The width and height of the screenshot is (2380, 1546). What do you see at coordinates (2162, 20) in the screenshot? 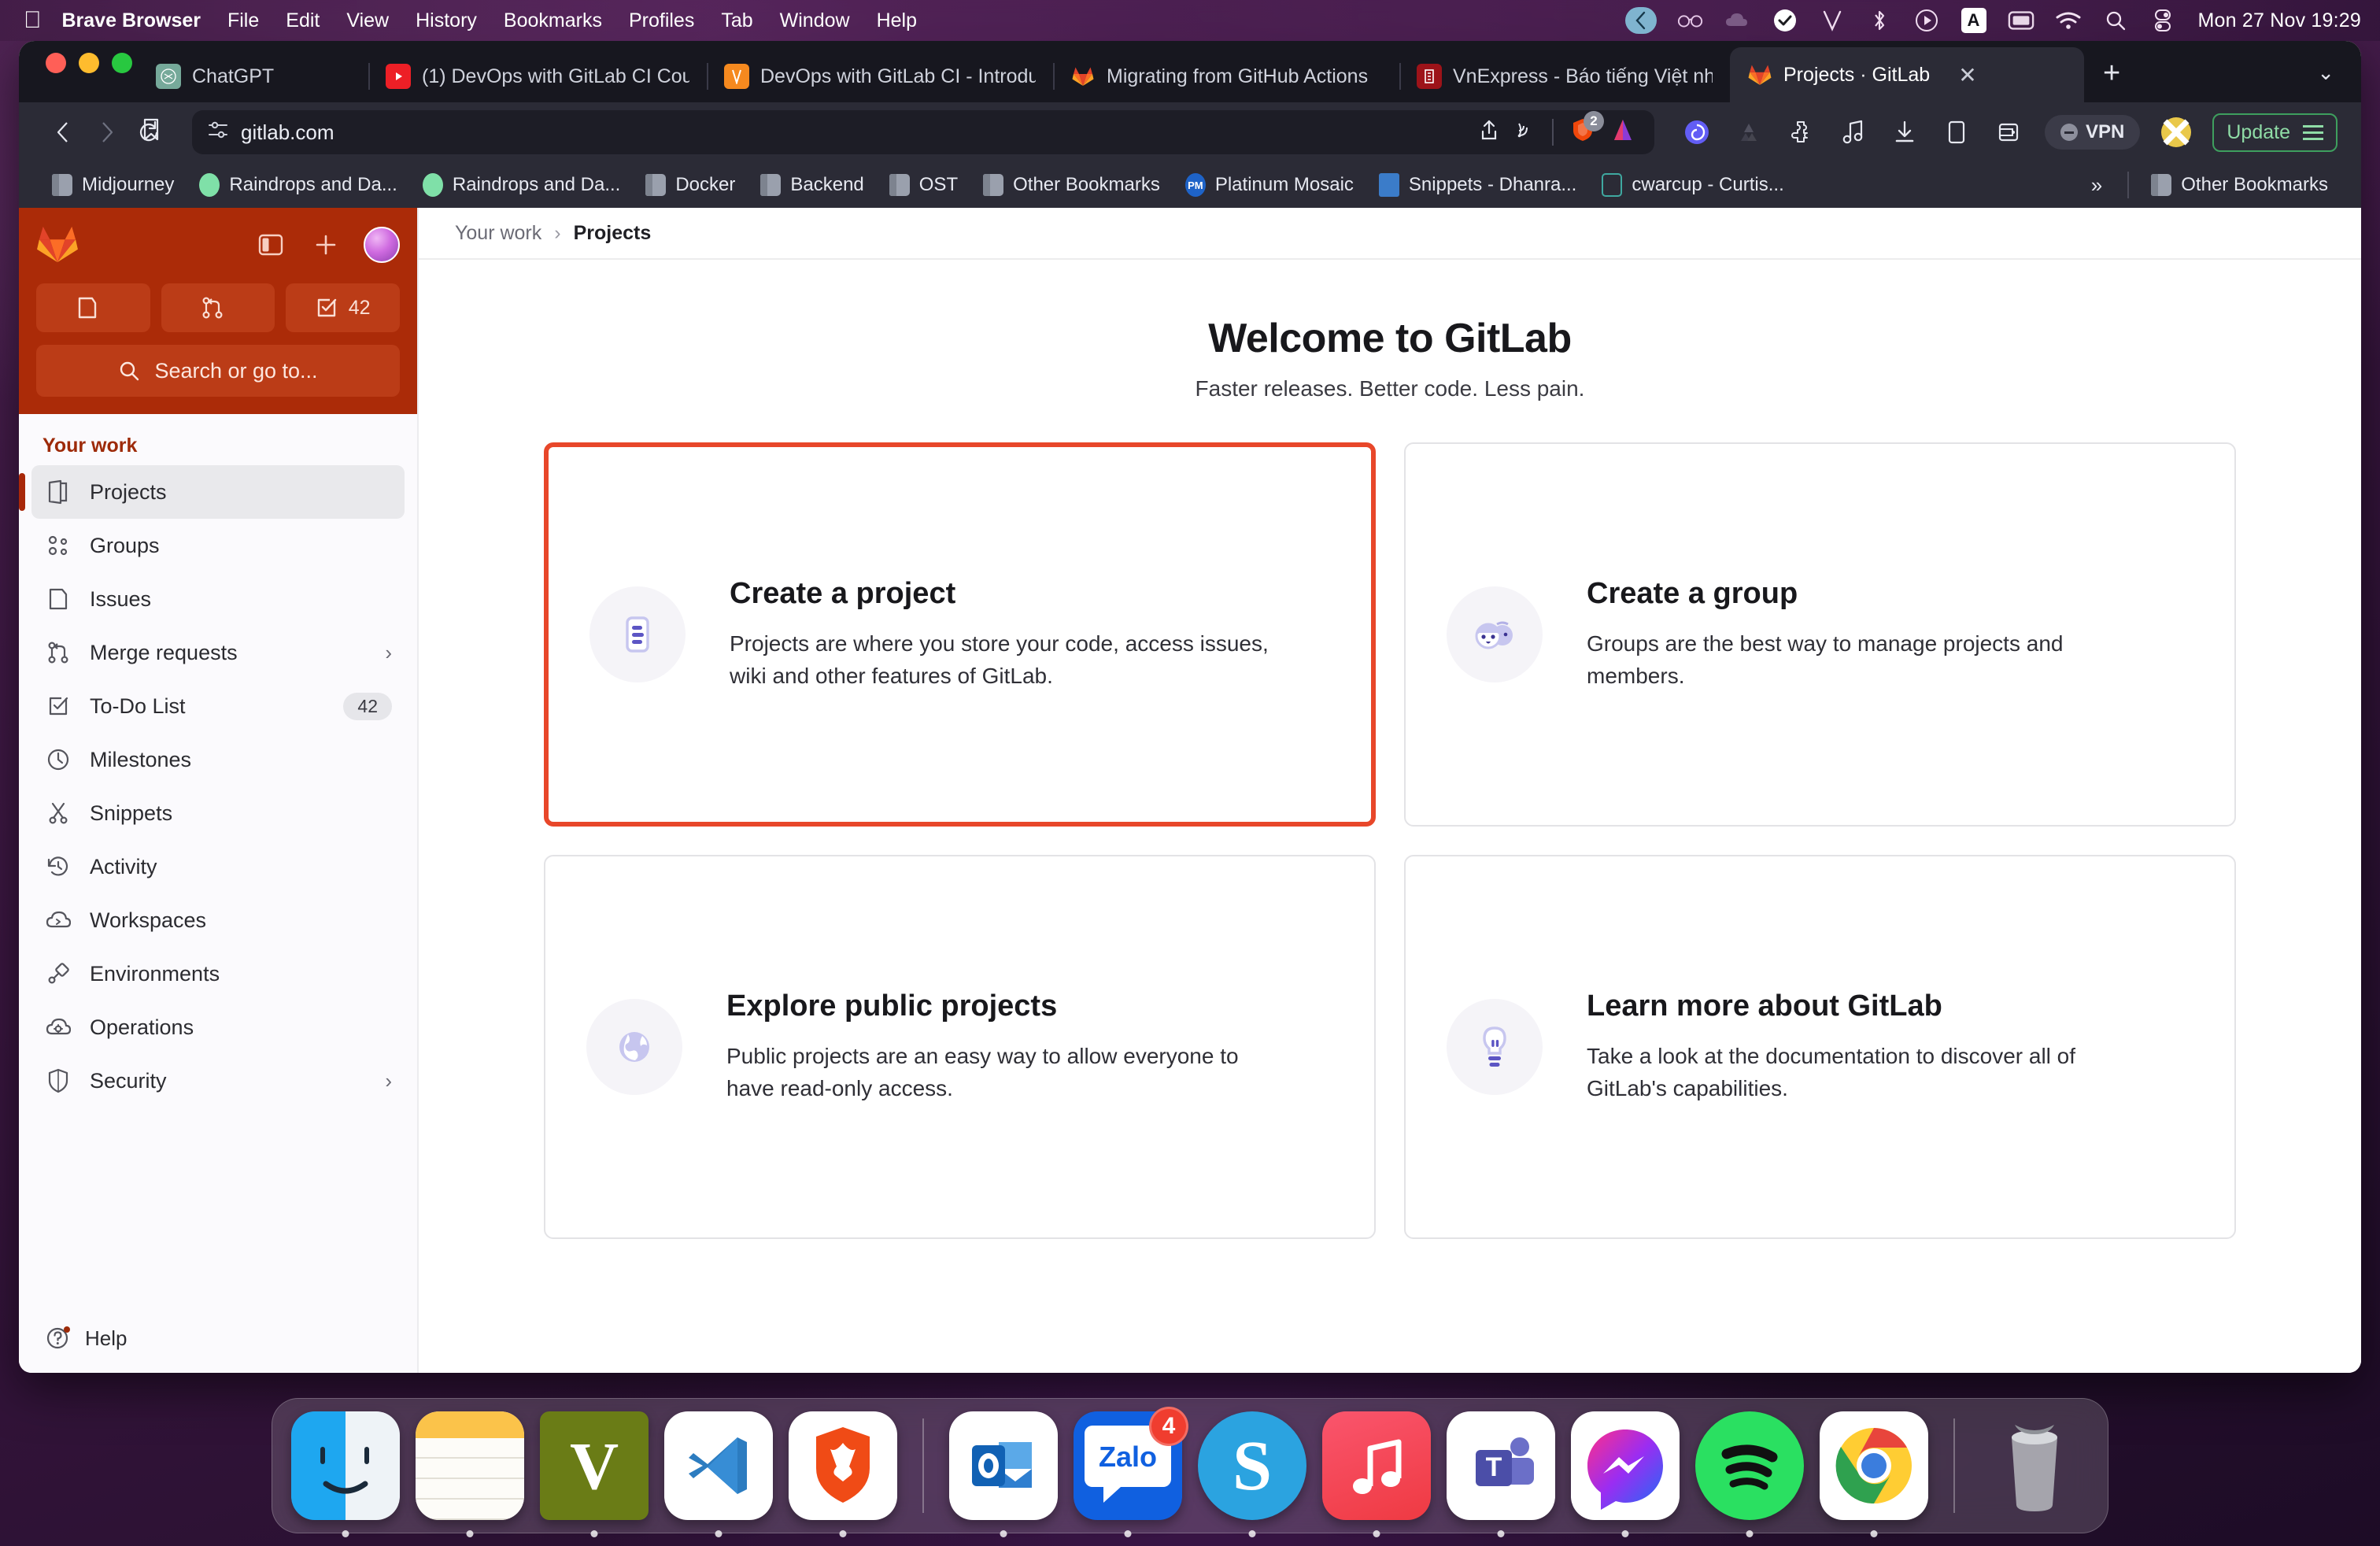
I see `control-center-icon` at bounding box center [2162, 20].